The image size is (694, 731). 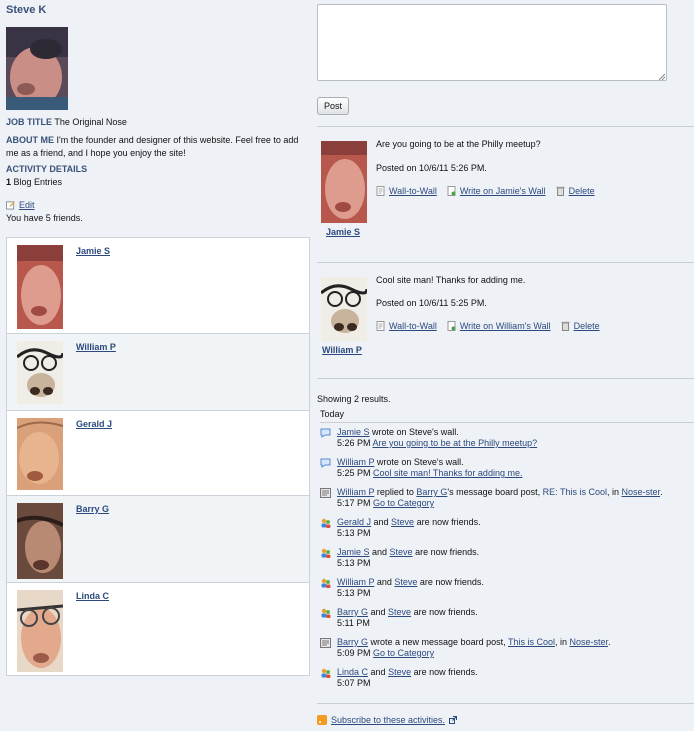 I want to click on blog-count: 1, so click(x=9, y=182).